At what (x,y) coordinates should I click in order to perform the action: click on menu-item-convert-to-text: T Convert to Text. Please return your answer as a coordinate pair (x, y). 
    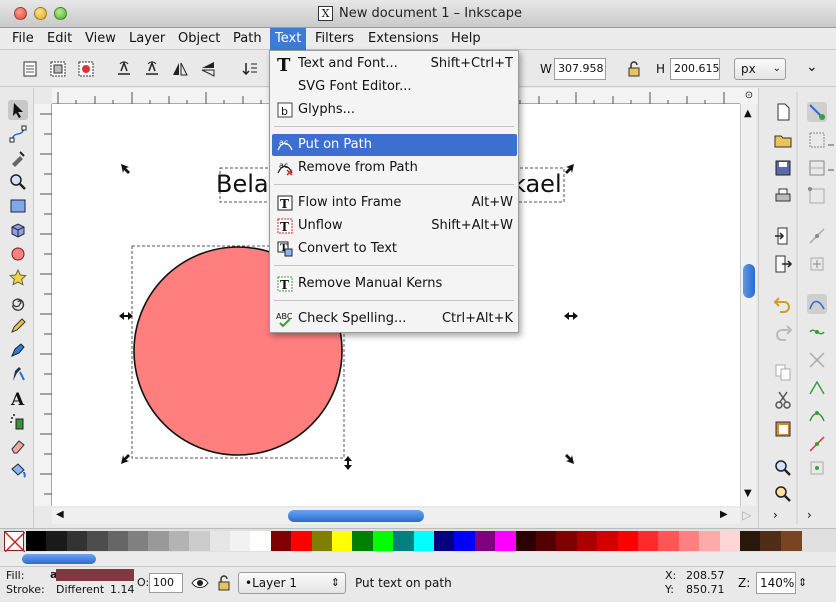
    Looking at the image, I should click on (394, 249).